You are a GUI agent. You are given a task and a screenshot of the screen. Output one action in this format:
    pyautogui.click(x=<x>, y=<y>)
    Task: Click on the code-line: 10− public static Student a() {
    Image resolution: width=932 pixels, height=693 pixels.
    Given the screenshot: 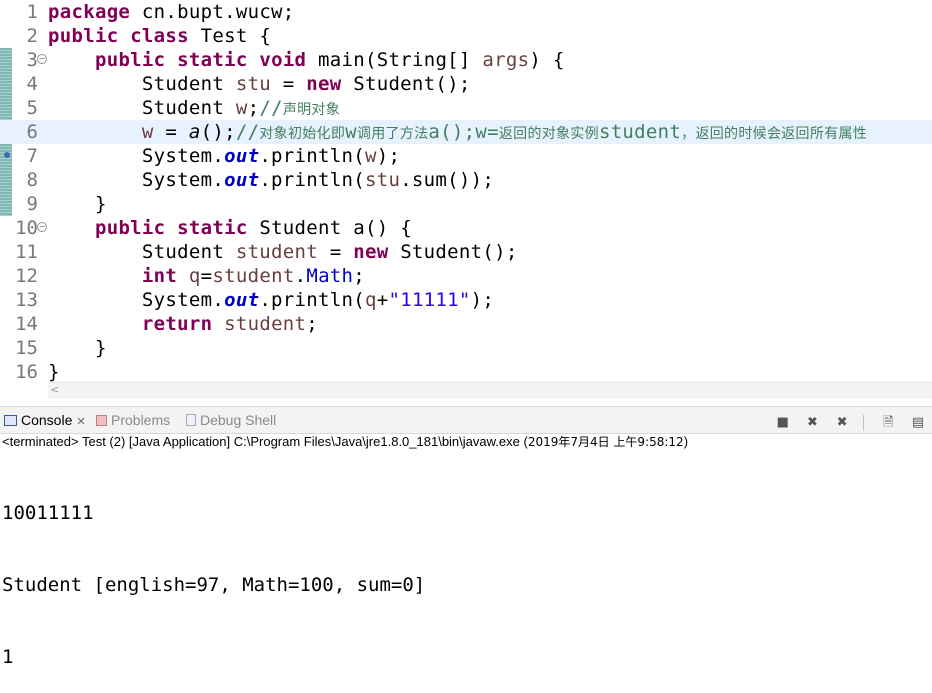 What is the action you would take?
    pyautogui.click(x=466, y=228)
    